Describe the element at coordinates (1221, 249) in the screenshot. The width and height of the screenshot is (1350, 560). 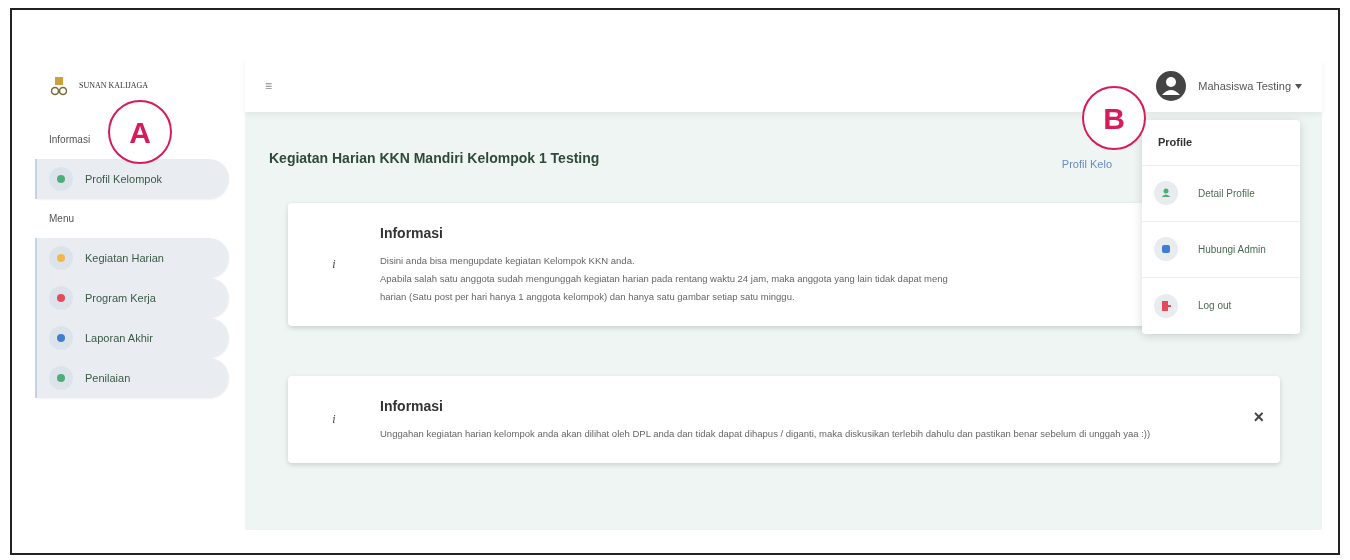
I see `dropdown-item: Hubungi Admin` at that location.